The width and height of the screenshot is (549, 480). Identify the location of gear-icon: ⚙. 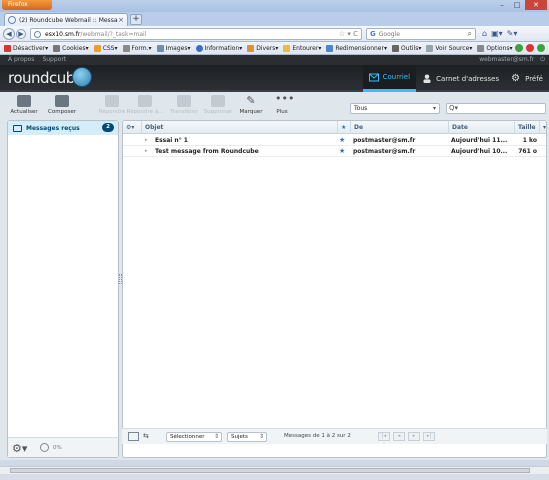
(516, 78).